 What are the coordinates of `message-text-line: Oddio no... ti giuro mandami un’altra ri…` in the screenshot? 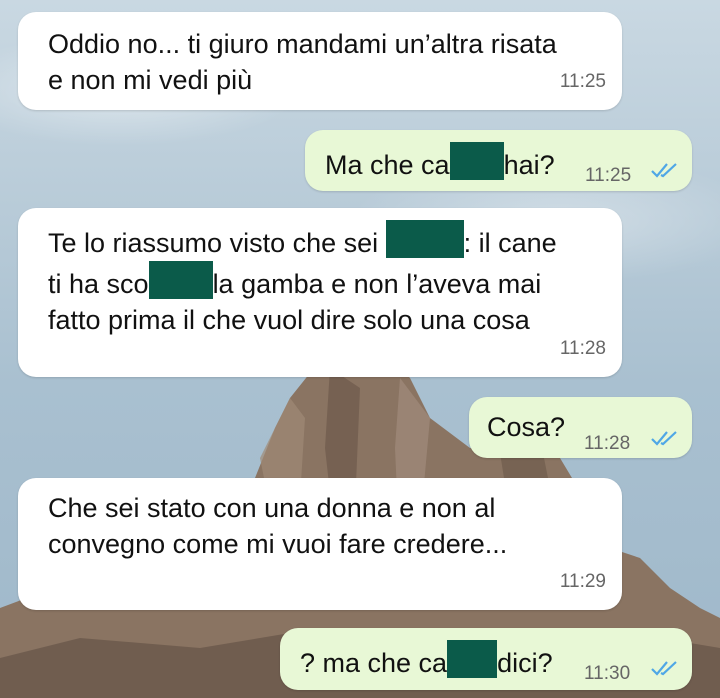 It's located at (302, 44).